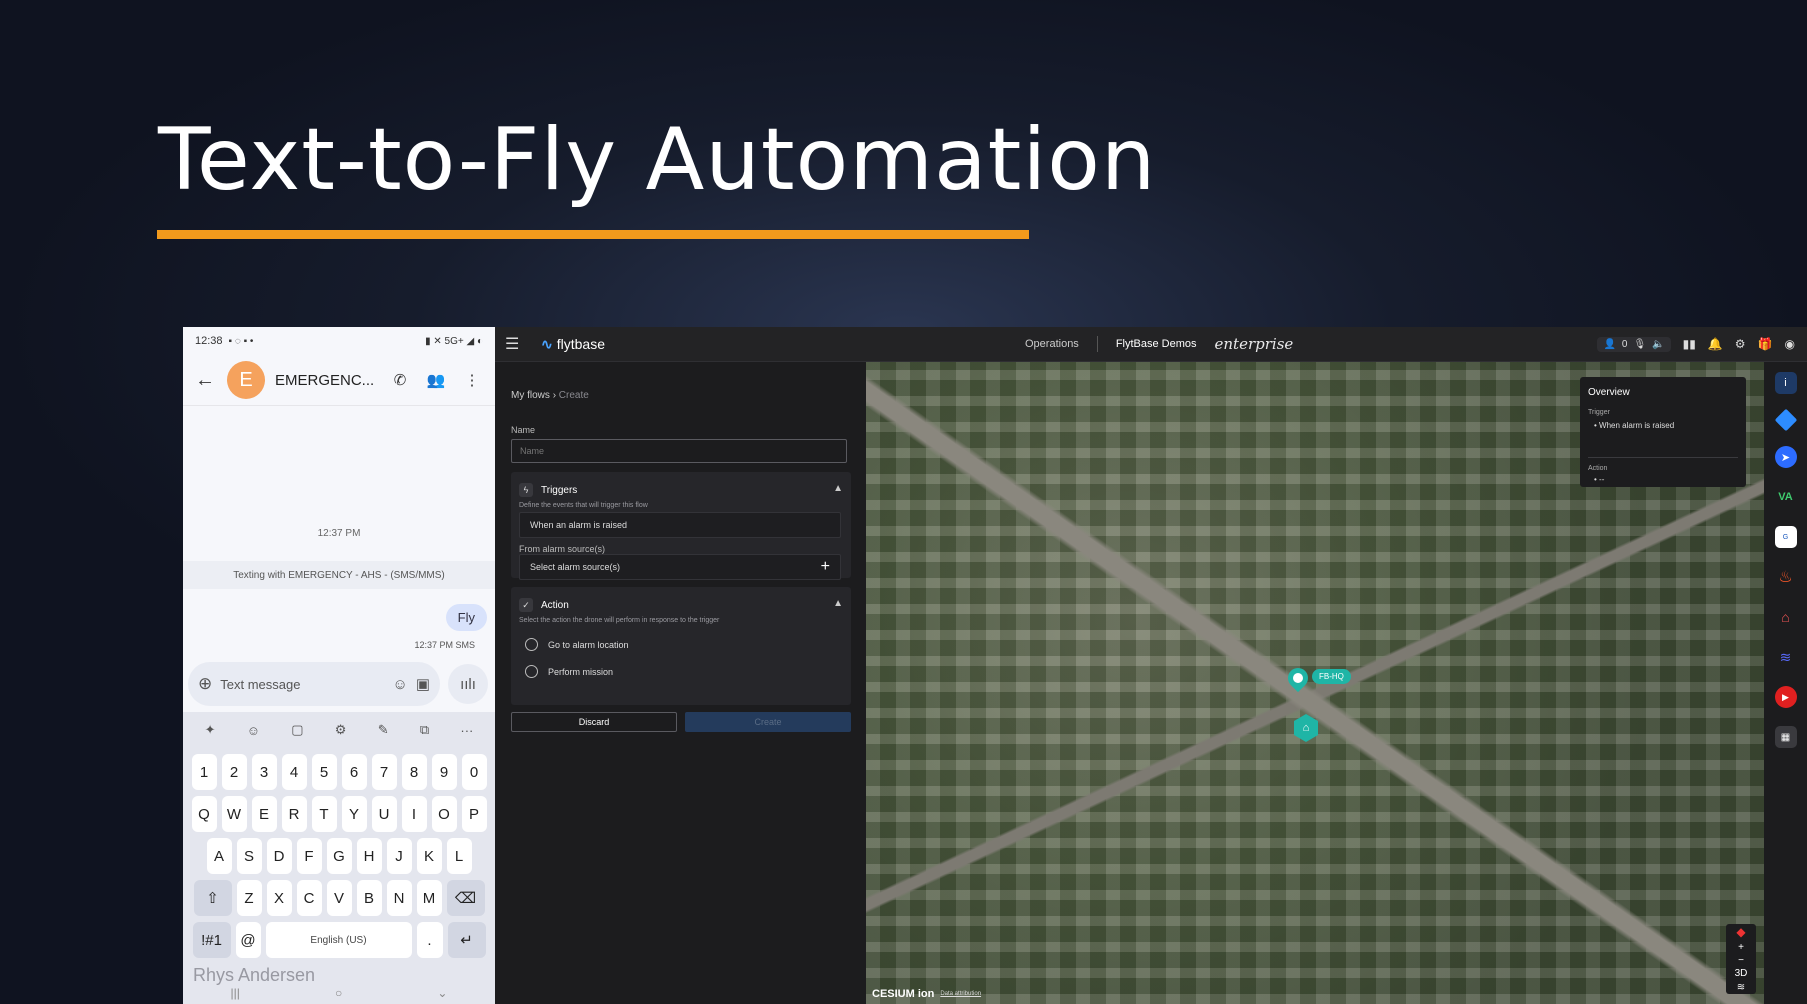 The height and width of the screenshot is (1004, 1807). I want to click on key: L, so click(459, 856).